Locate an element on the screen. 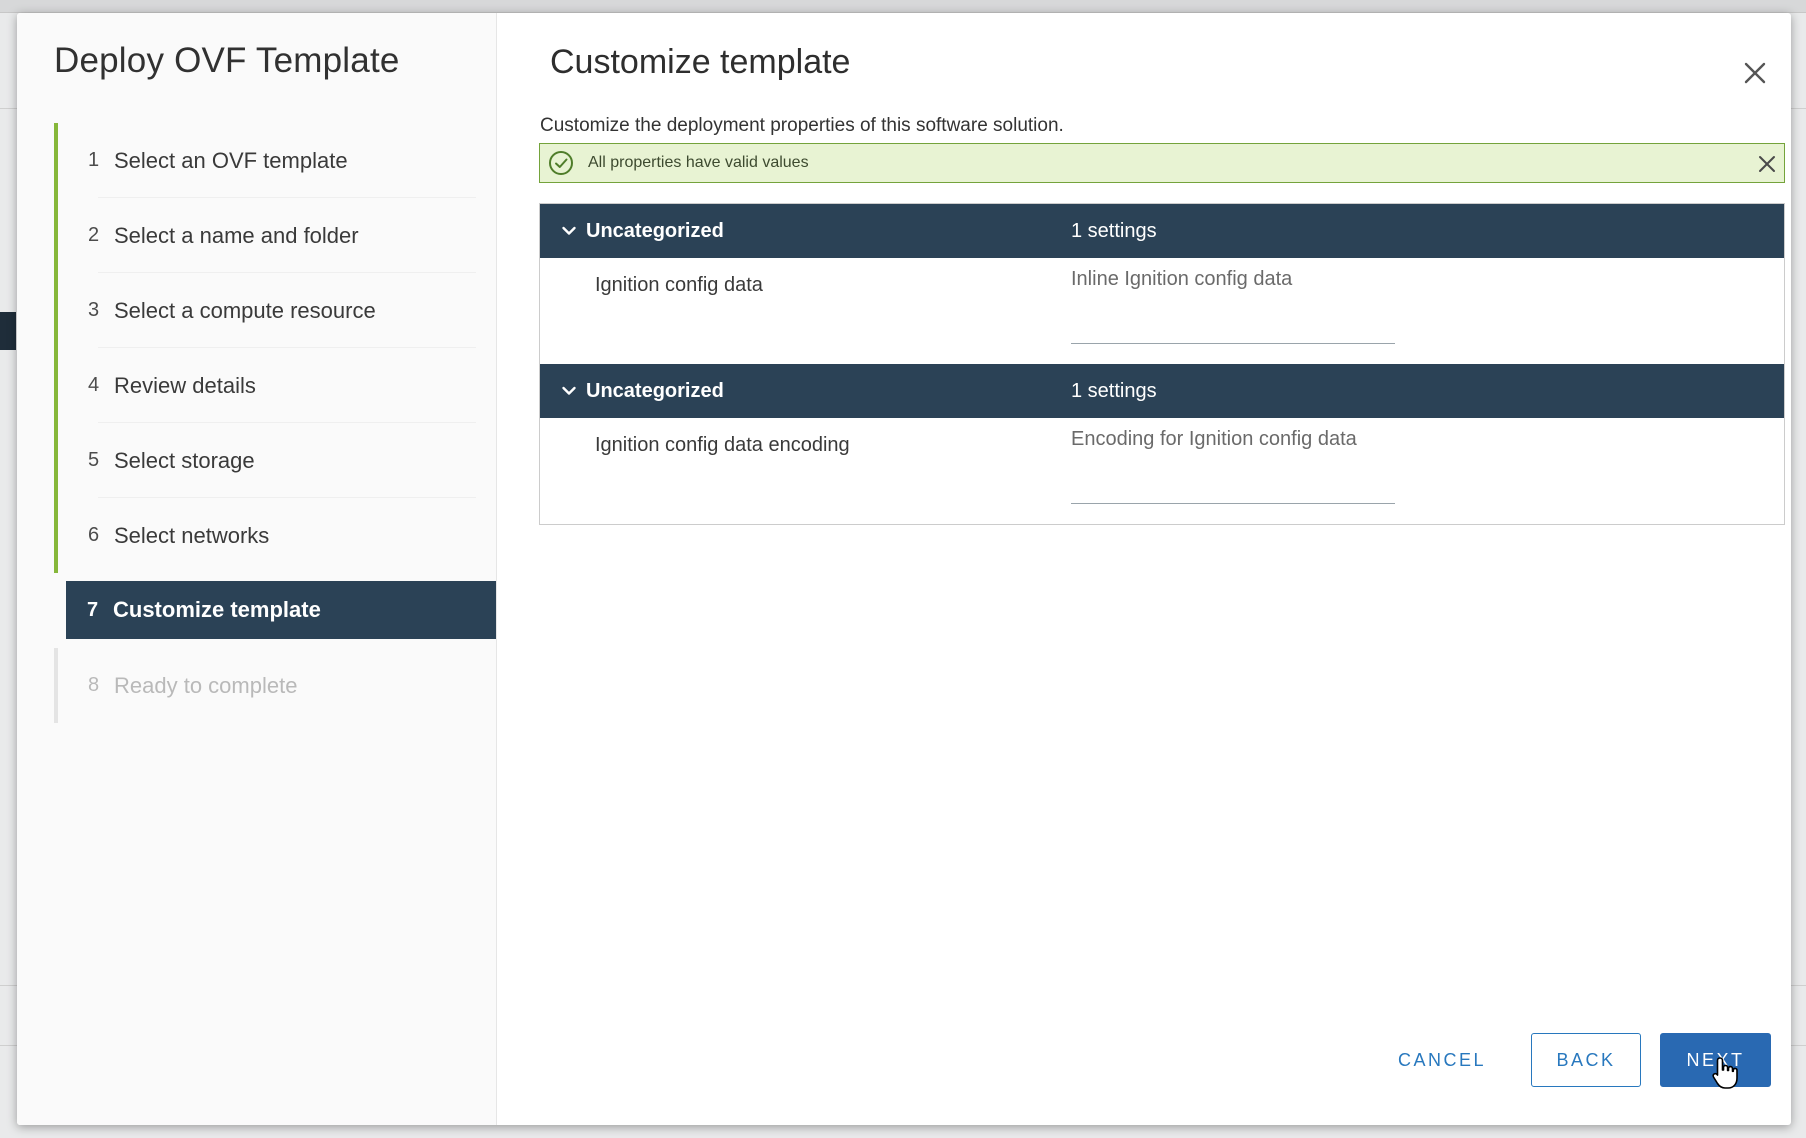 Image resolution: width=1806 pixels, height=1138 pixels. step-number: 6 is located at coordinates (94, 535).